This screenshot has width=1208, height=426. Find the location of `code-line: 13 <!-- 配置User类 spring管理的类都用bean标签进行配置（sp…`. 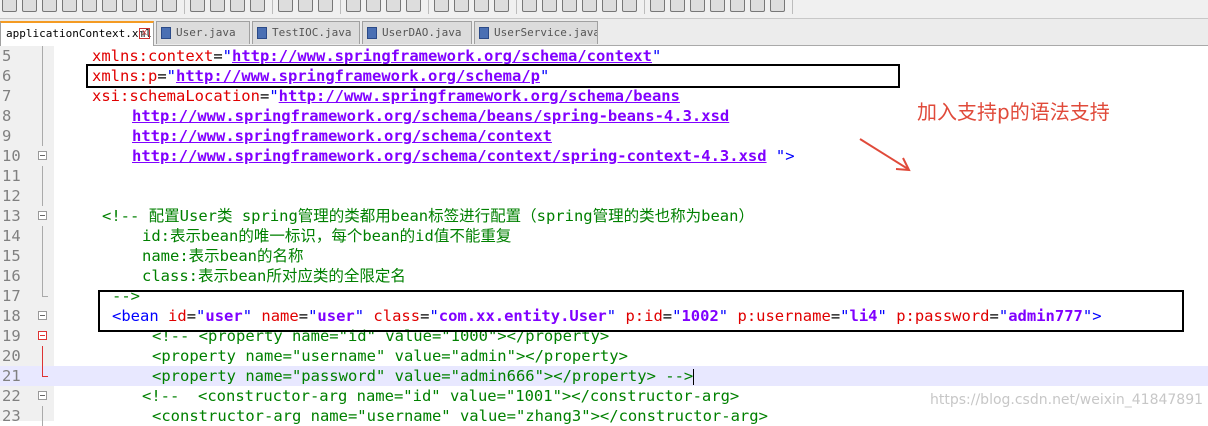

code-line: 13 <!-- 配置User类 spring管理的类都用bean标签进行配置（sp… is located at coordinates (604, 216).